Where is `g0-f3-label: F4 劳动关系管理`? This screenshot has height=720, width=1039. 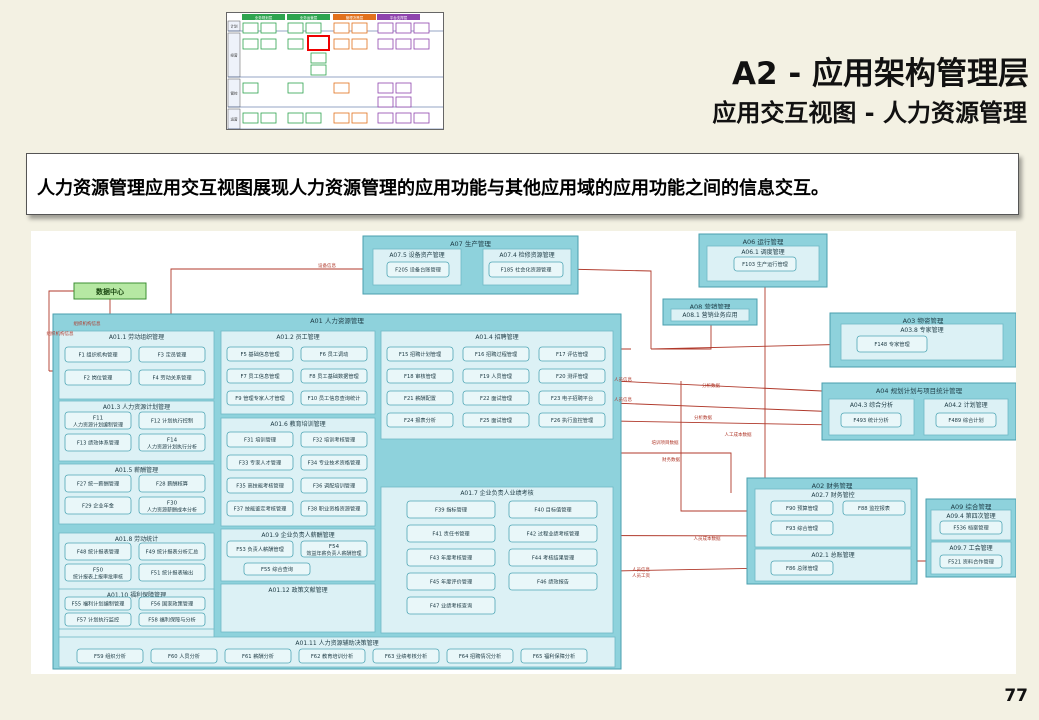 g0-f3-label: F4 劳动关系管理 is located at coordinates (172, 378).